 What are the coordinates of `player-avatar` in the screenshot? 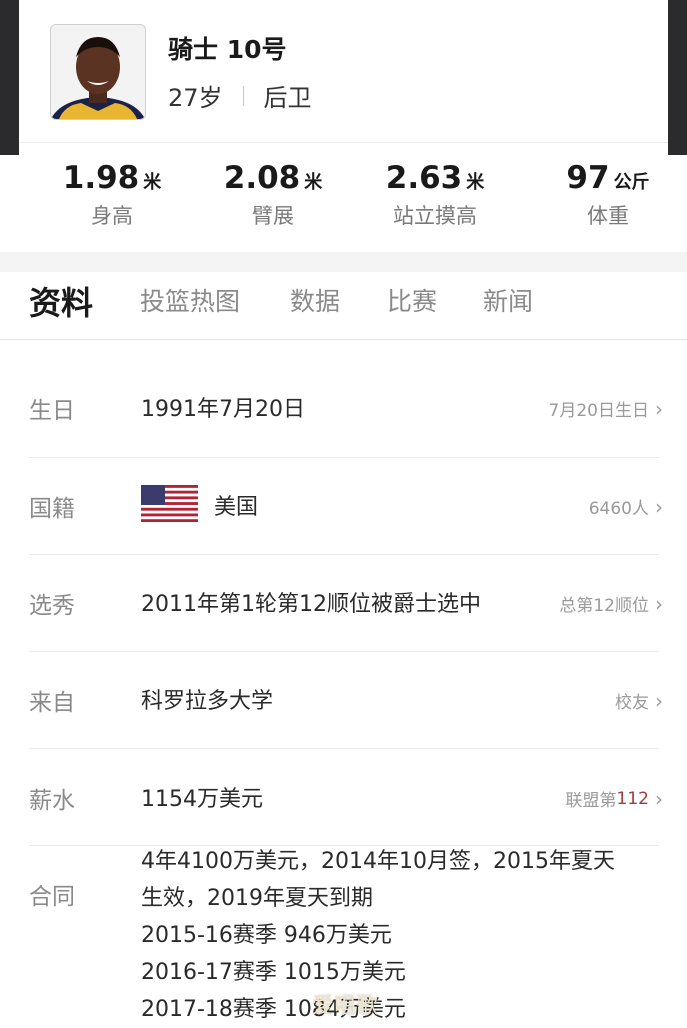 It's located at (98, 72).